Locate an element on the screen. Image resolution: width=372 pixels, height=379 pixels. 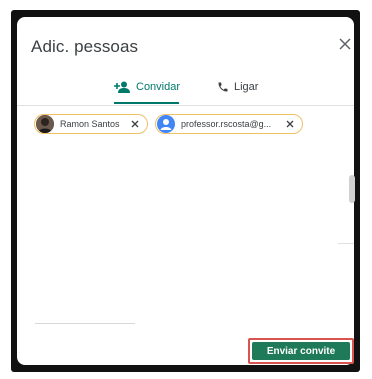
faint-line is located at coordinates (85, 323).